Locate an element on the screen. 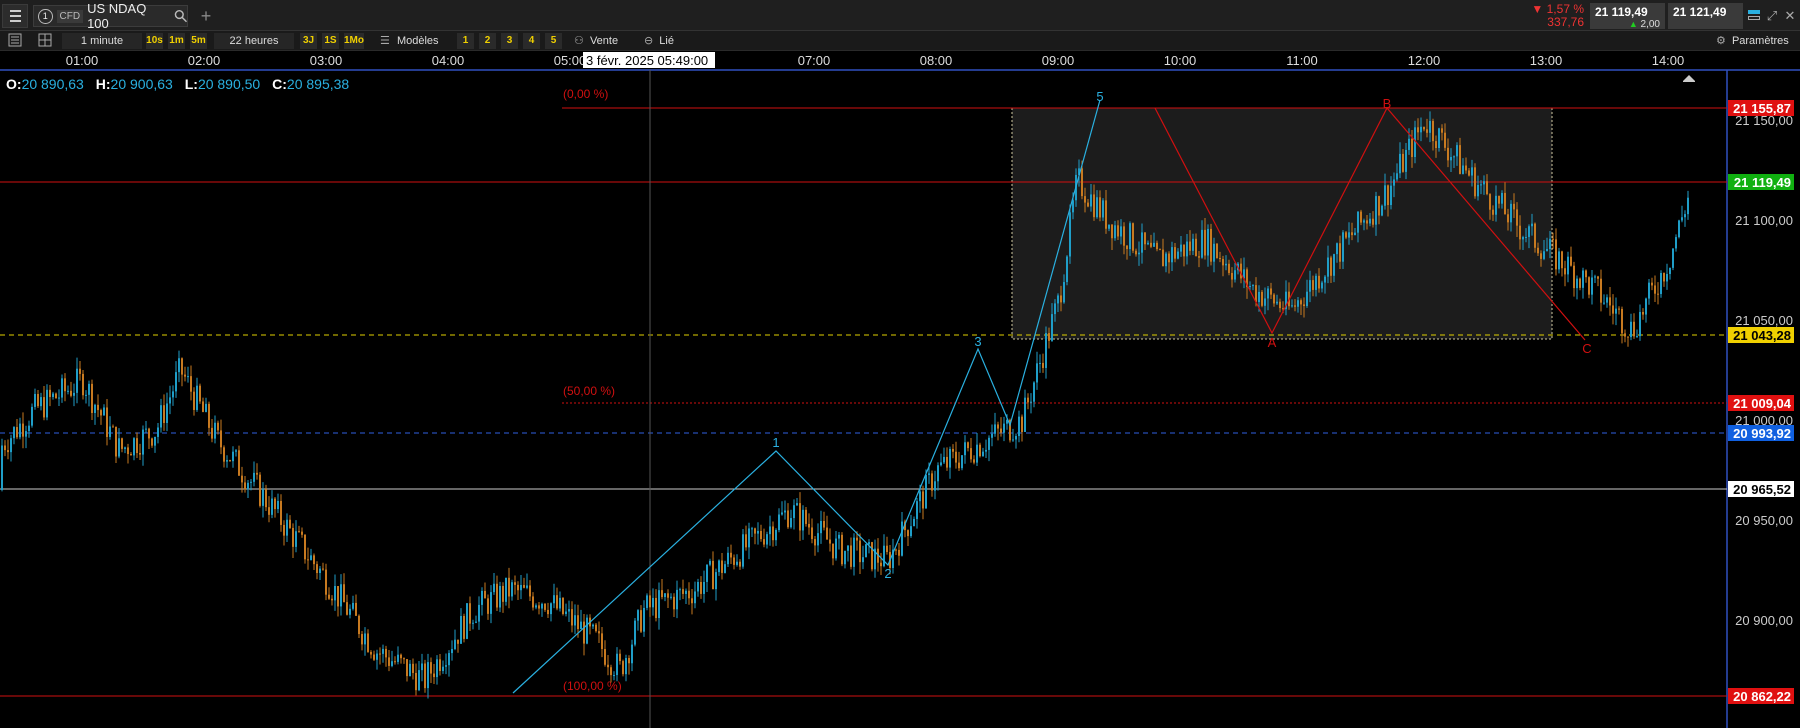 The width and height of the screenshot is (1800, 728). sell-mode-button: ⚇ Vente is located at coordinates (596, 41).